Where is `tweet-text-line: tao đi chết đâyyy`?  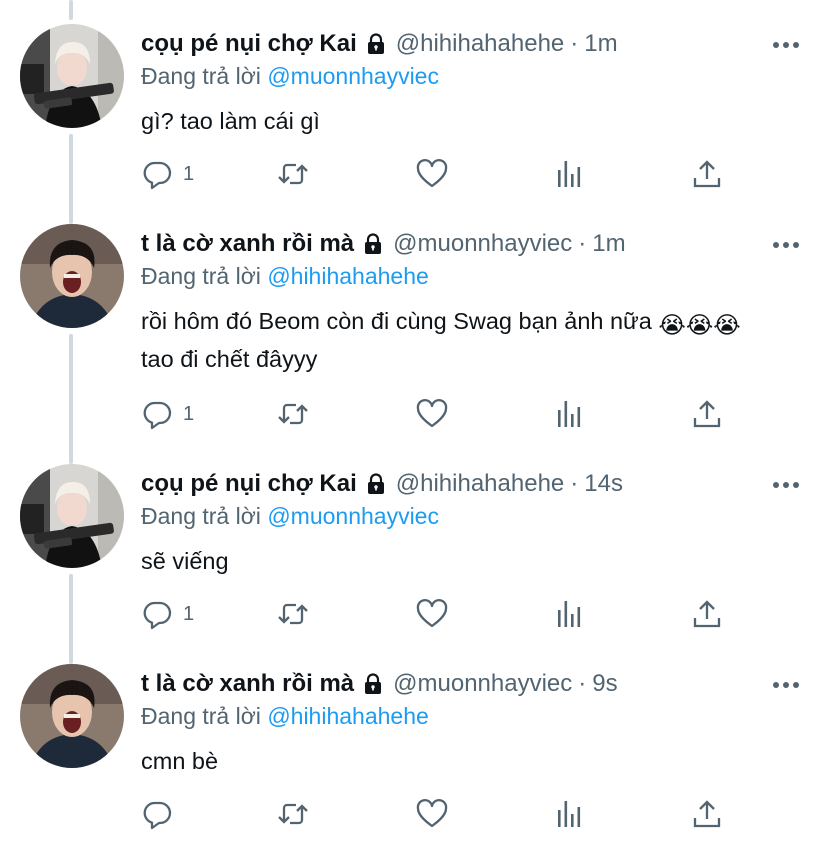
tweet-text-line: tao đi chết đâyyy is located at coordinates (229, 359).